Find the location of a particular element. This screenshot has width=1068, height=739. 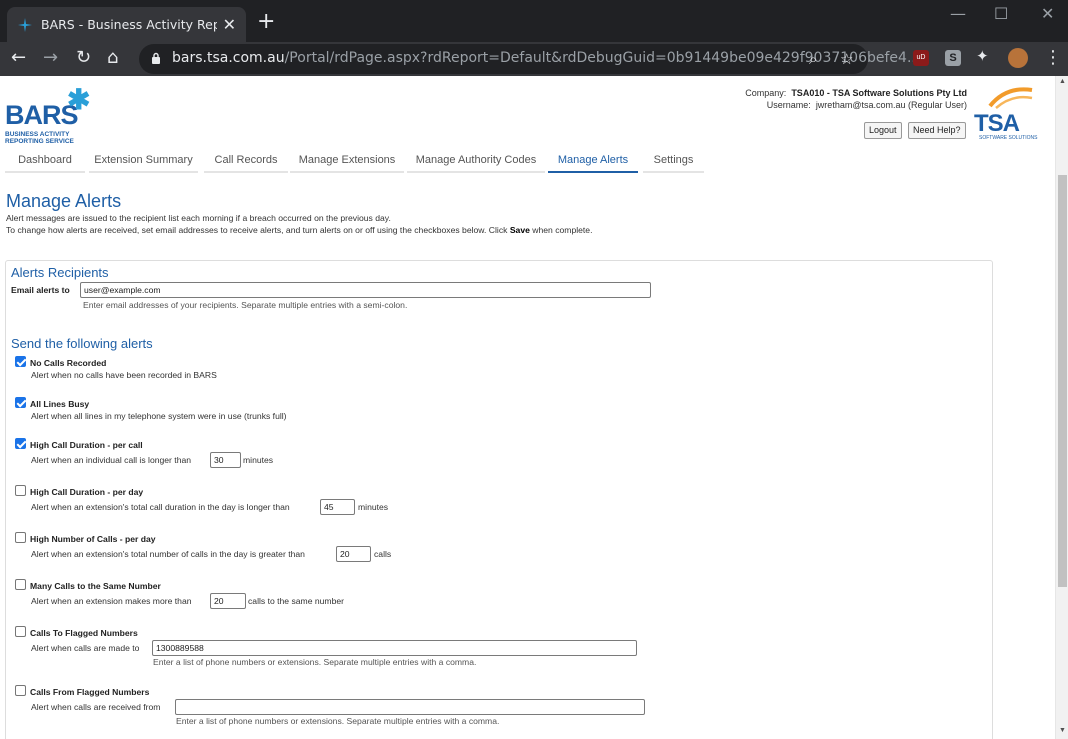

scroll-up-icon: ▲ is located at coordinates (1062, 81).